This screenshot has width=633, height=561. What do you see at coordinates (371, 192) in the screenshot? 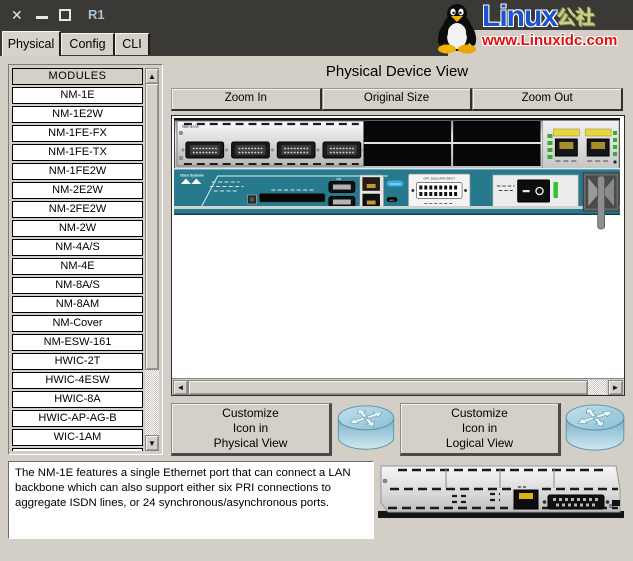
I see `console-aux-ports` at bounding box center [371, 192].